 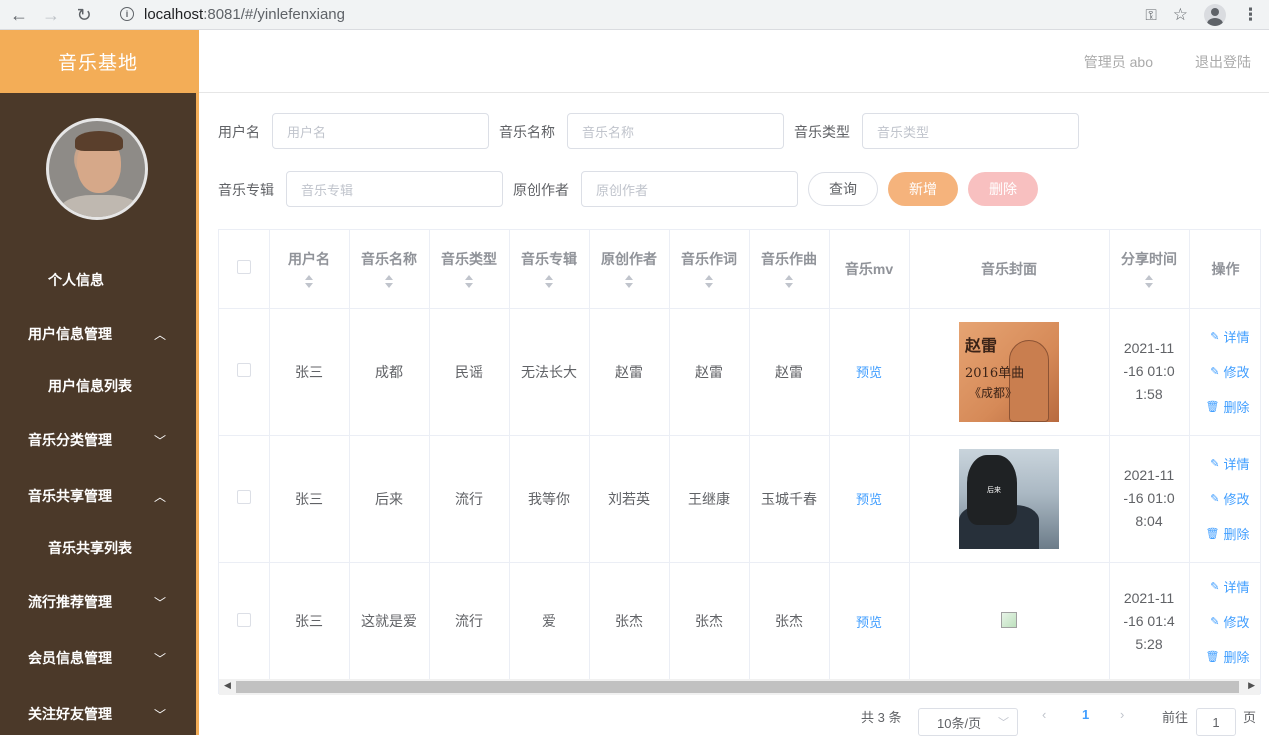 I want to click on add-button: 新增, so click(x=923, y=189).